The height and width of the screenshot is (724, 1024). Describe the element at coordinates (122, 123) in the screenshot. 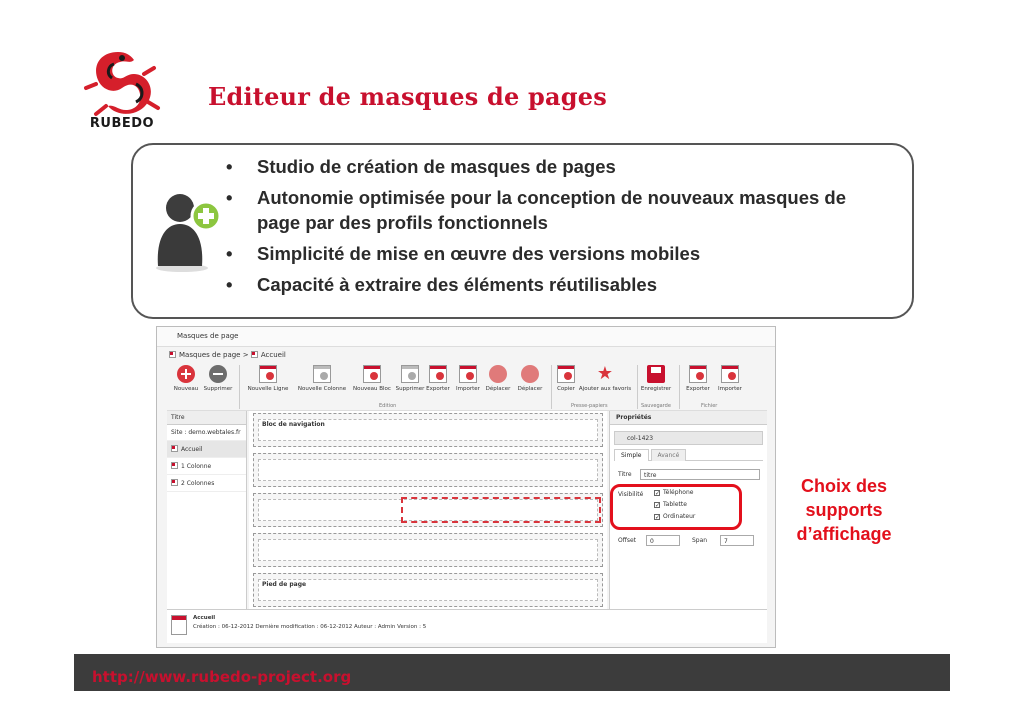

I see `logo-text: RUBEDO` at that location.